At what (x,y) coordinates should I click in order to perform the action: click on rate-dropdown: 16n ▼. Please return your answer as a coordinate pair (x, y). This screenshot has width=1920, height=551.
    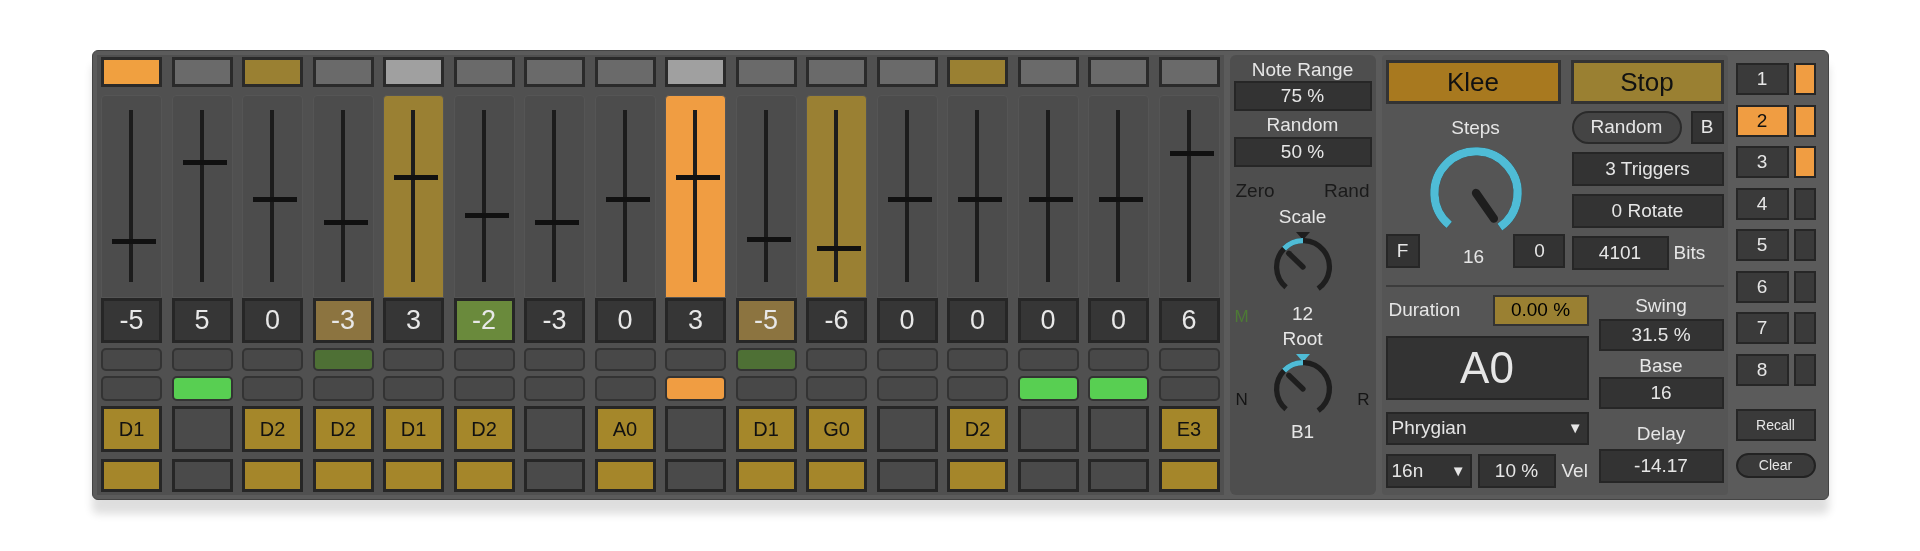
    Looking at the image, I should click on (1428, 471).